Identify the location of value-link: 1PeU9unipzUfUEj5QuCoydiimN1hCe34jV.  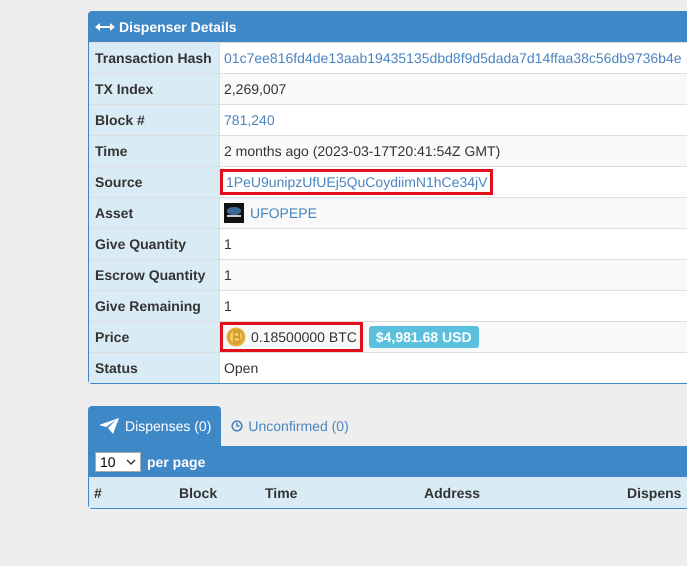
(357, 182).